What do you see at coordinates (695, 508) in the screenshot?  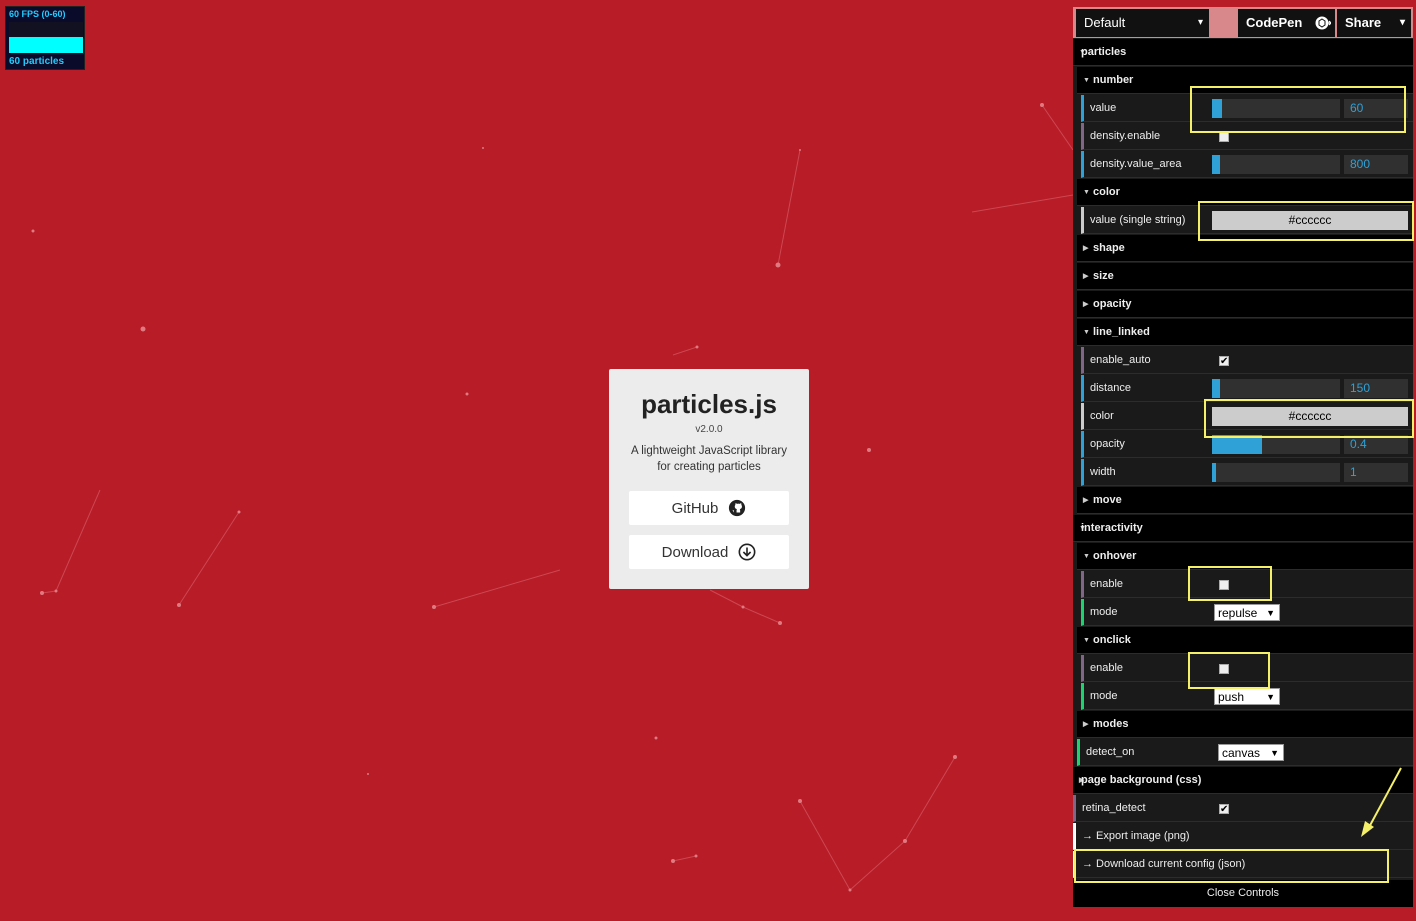 I see `github-button-label: GitHub` at bounding box center [695, 508].